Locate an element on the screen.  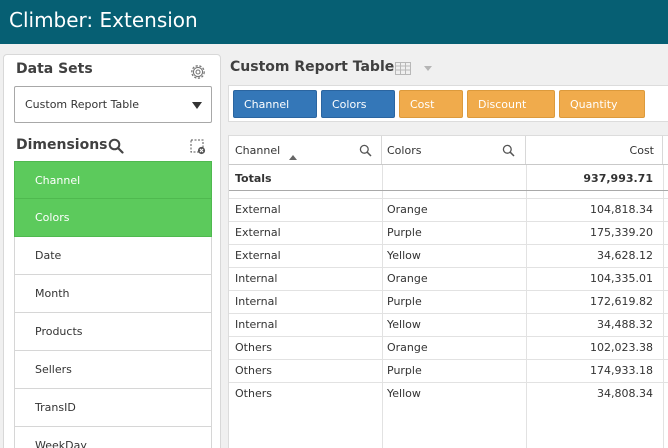
chip-label: Channel is located at coordinates (267, 104).